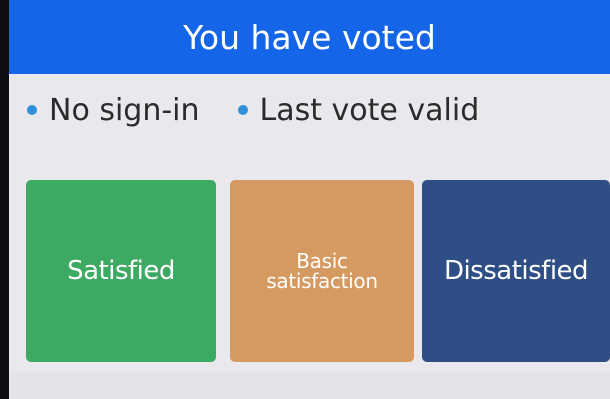 The width and height of the screenshot is (610, 399). What do you see at coordinates (309, 385) in the screenshot?
I see `bottom-area` at bounding box center [309, 385].